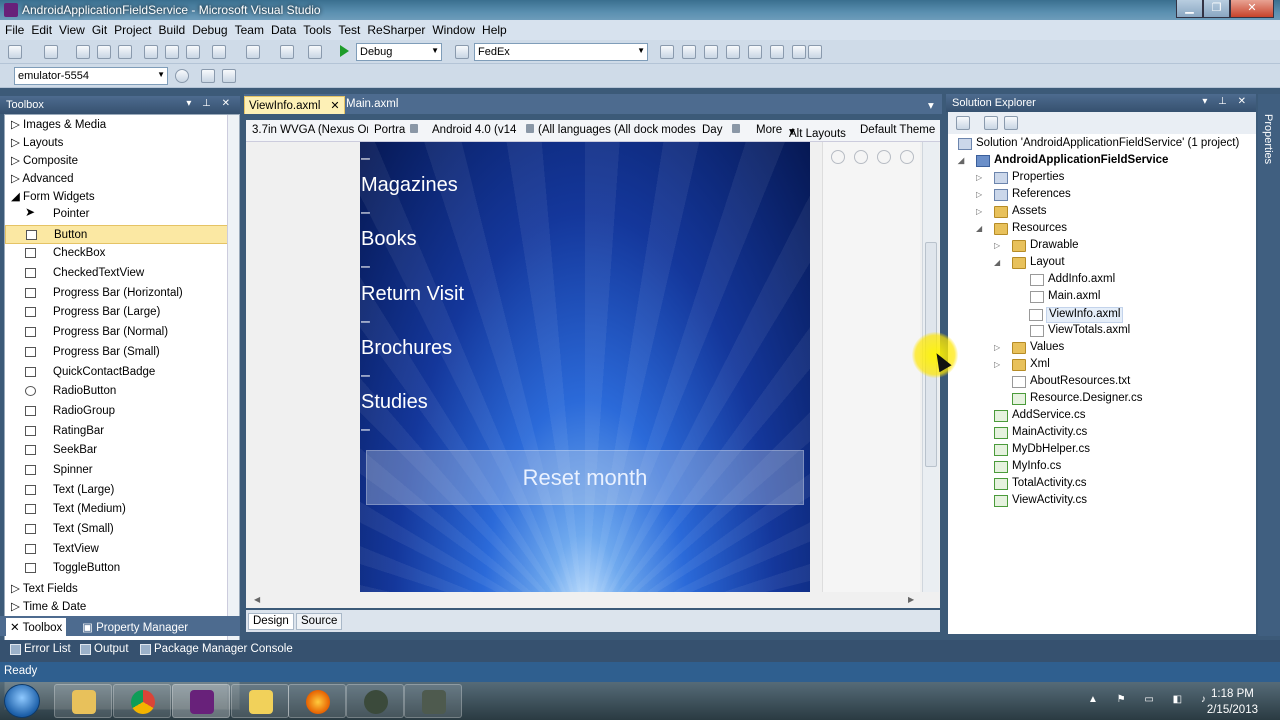  Describe the element at coordinates (344, 51) in the screenshot. I see `start-debugging-icon` at that location.